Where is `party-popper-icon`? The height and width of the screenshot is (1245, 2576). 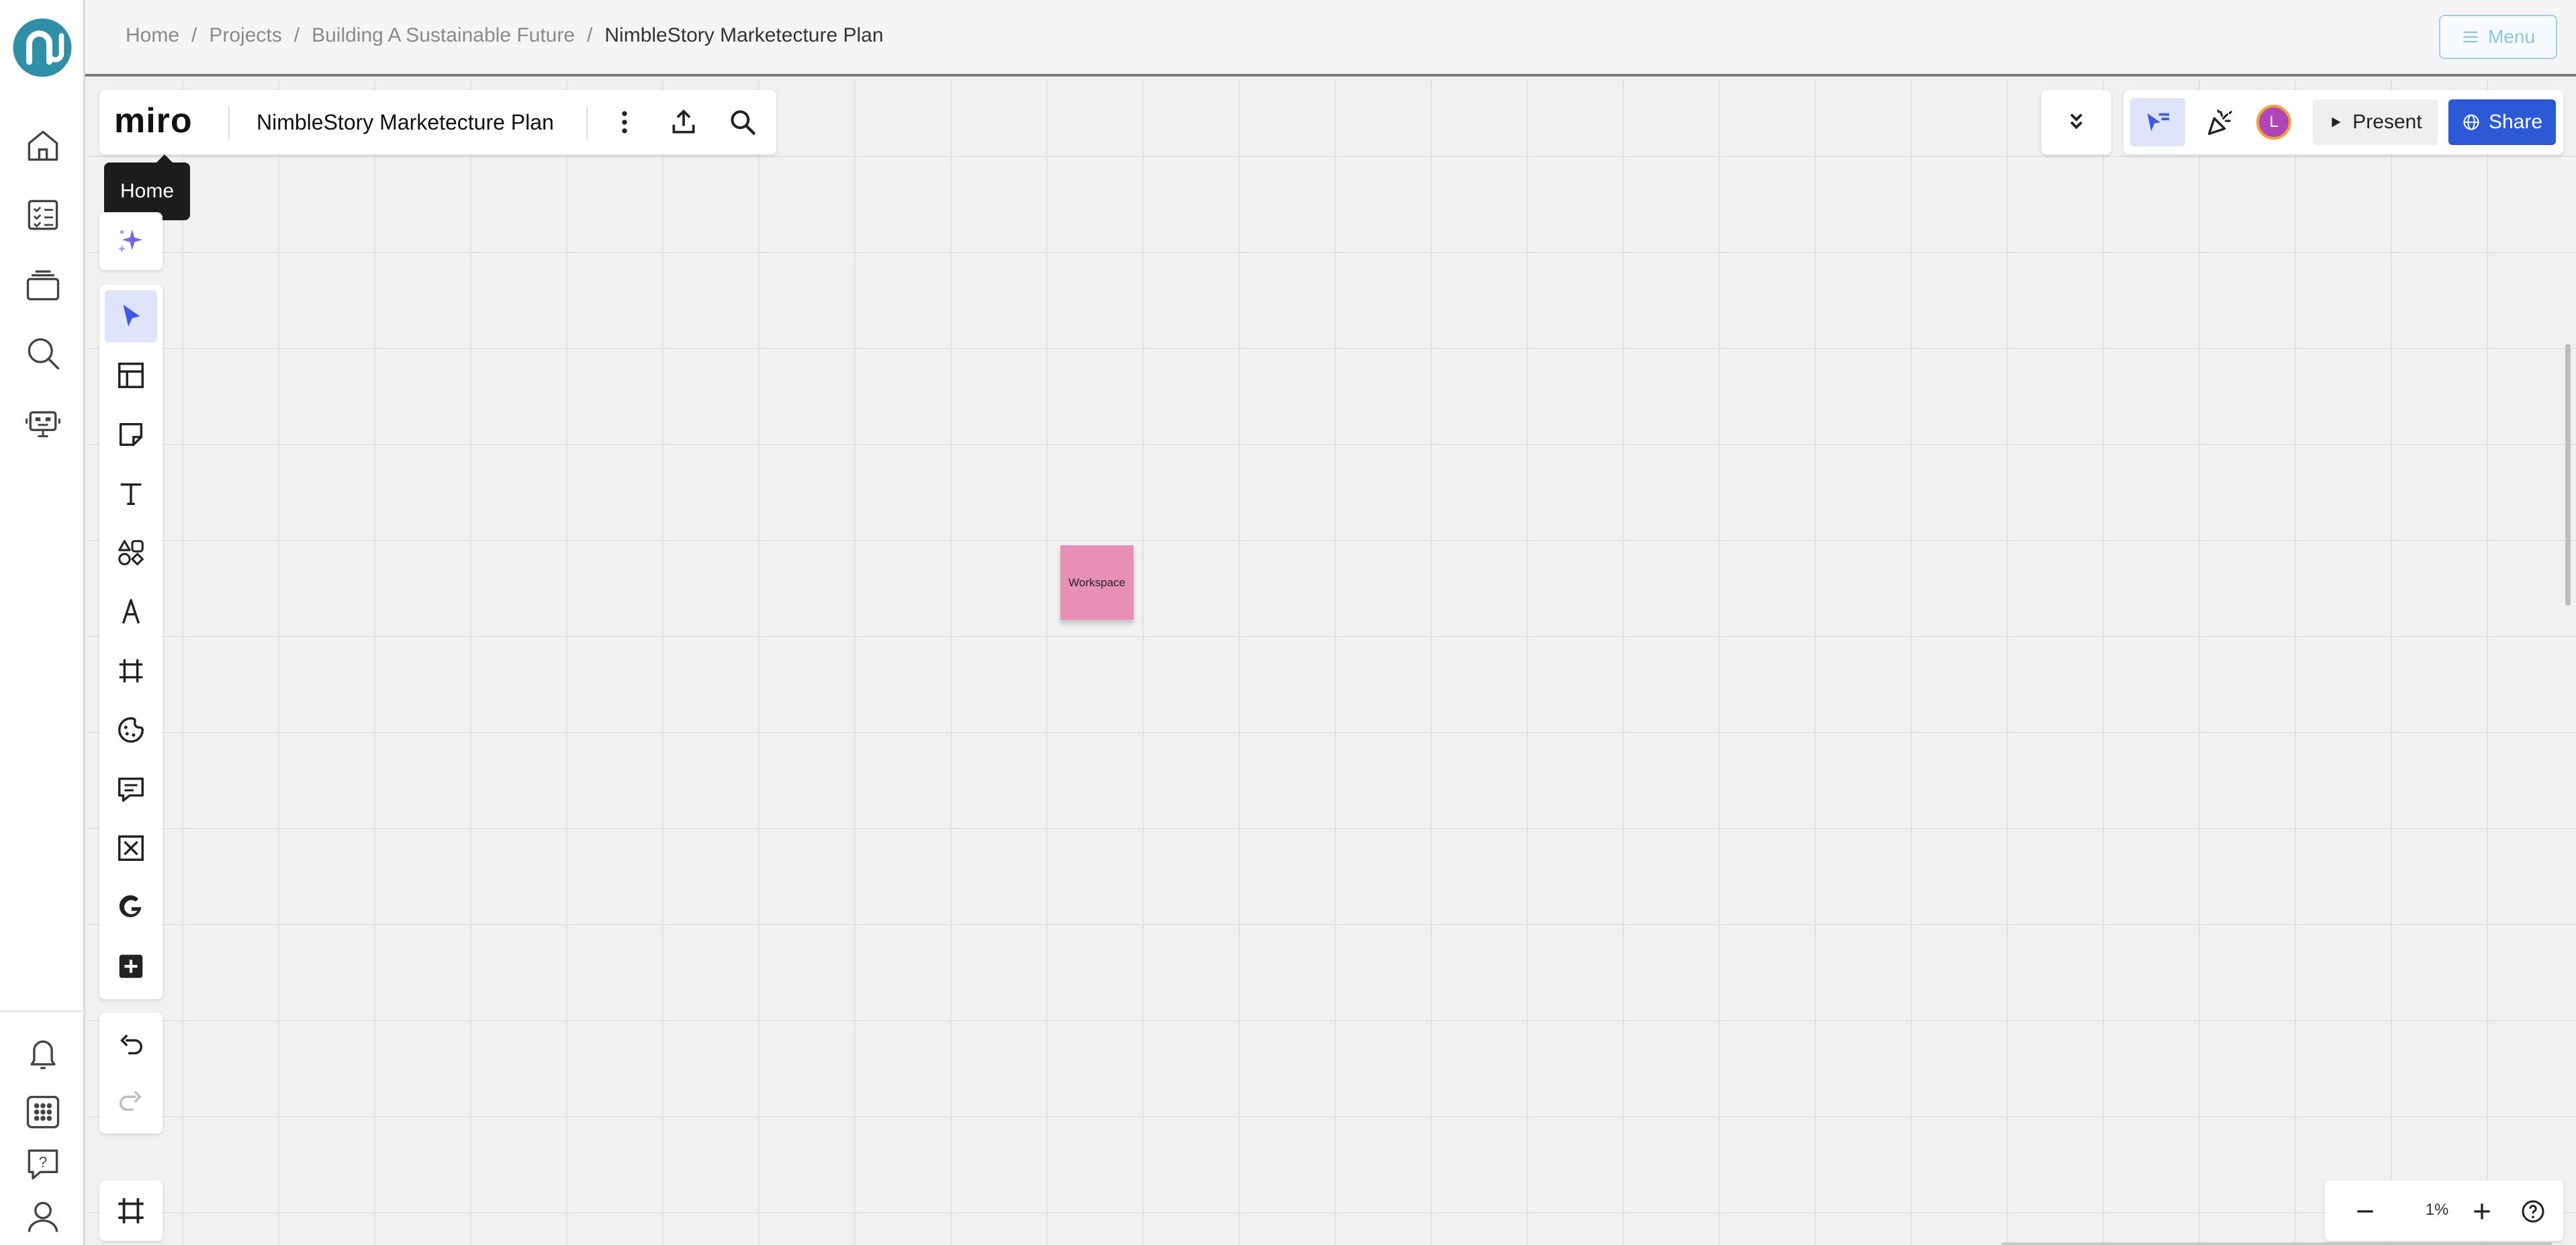 party-popper-icon is located at coordinates (2219, 122).